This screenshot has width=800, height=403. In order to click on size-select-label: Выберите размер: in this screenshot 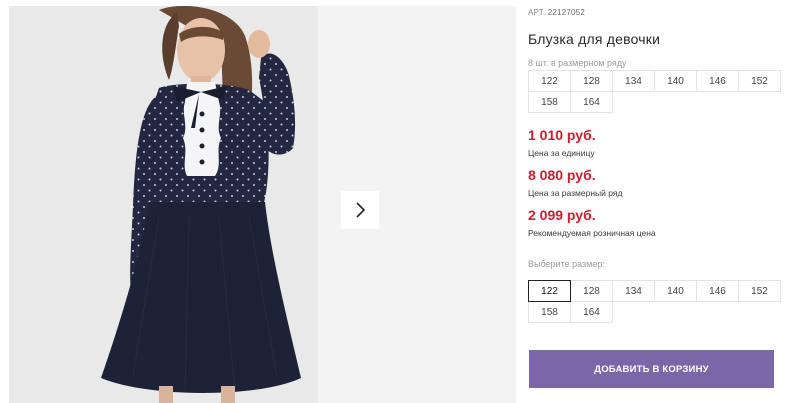, I will do `click(566, 264)`.